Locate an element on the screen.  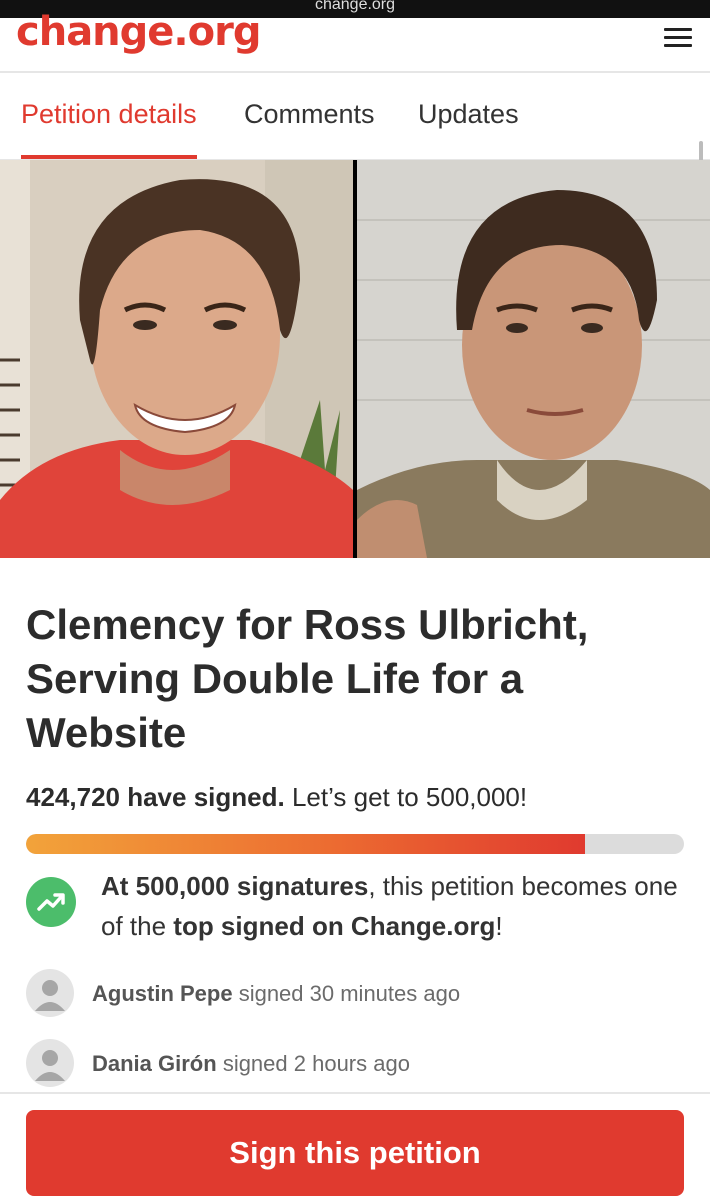
site-header: change.org is located at coordinates (355, 42).